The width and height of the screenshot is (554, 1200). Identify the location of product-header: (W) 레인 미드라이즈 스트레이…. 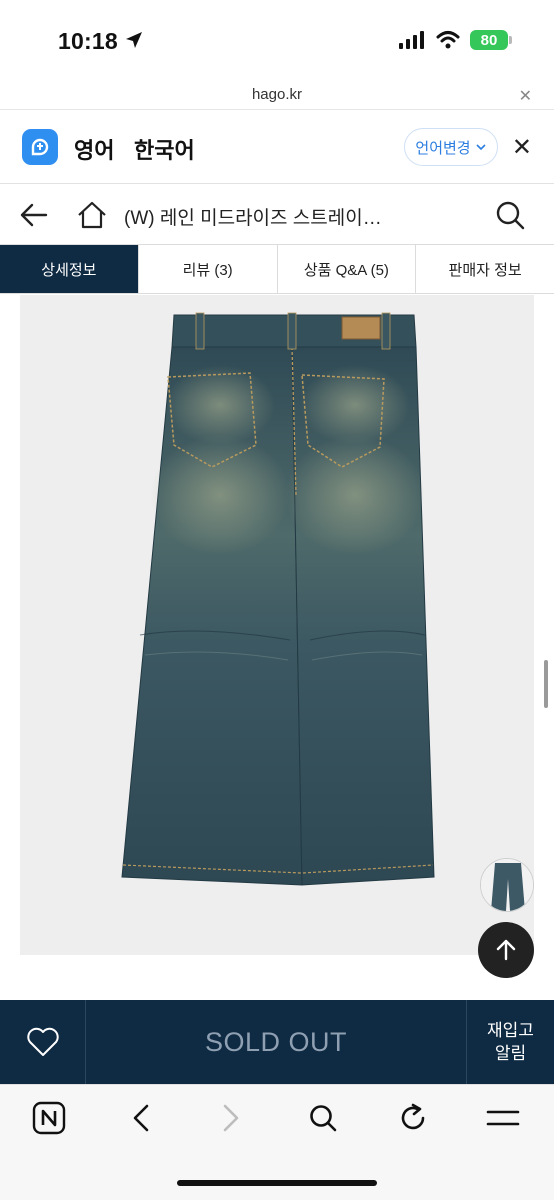
(277, 214).